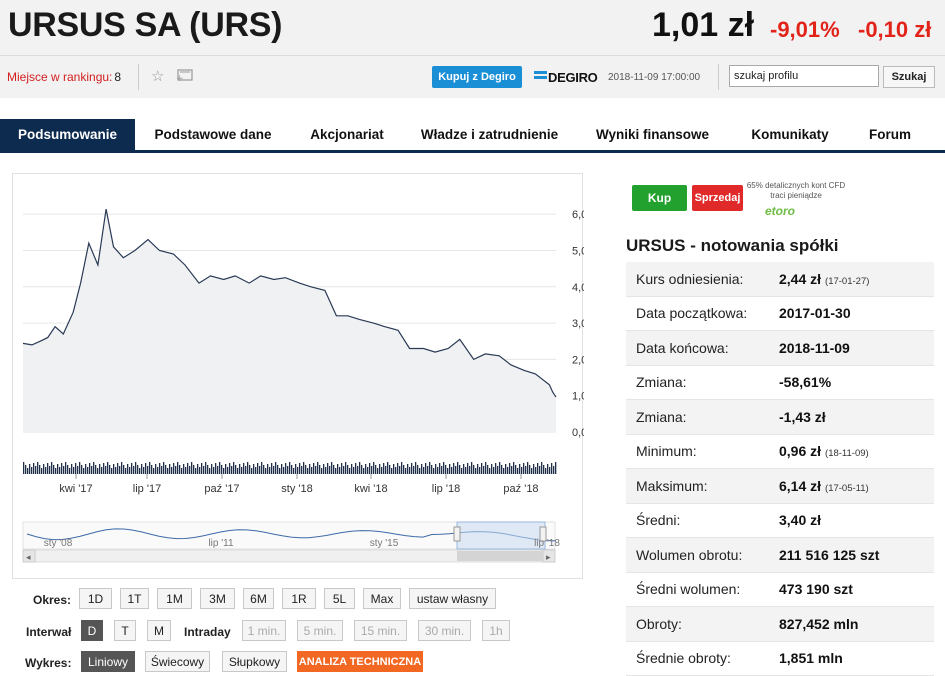  What do you see at coordinates (108, 661) in the screenshot?
I see `chart-type-line-button: Liniowy` at bounding box center [108, 661].